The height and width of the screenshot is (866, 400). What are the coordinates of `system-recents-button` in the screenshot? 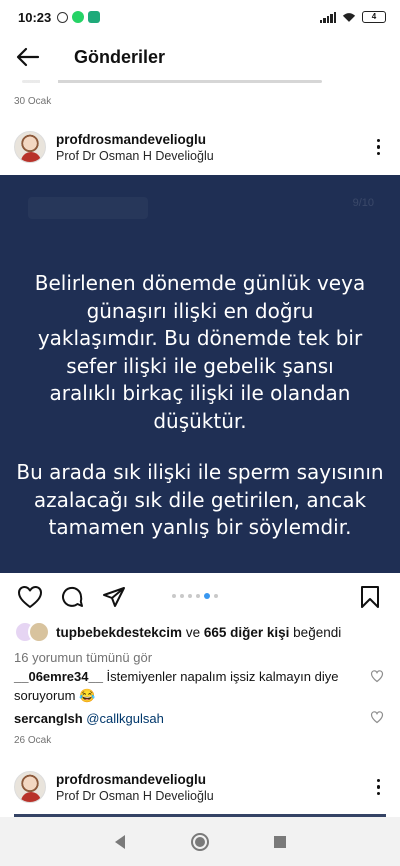 It's located at (280, 842).